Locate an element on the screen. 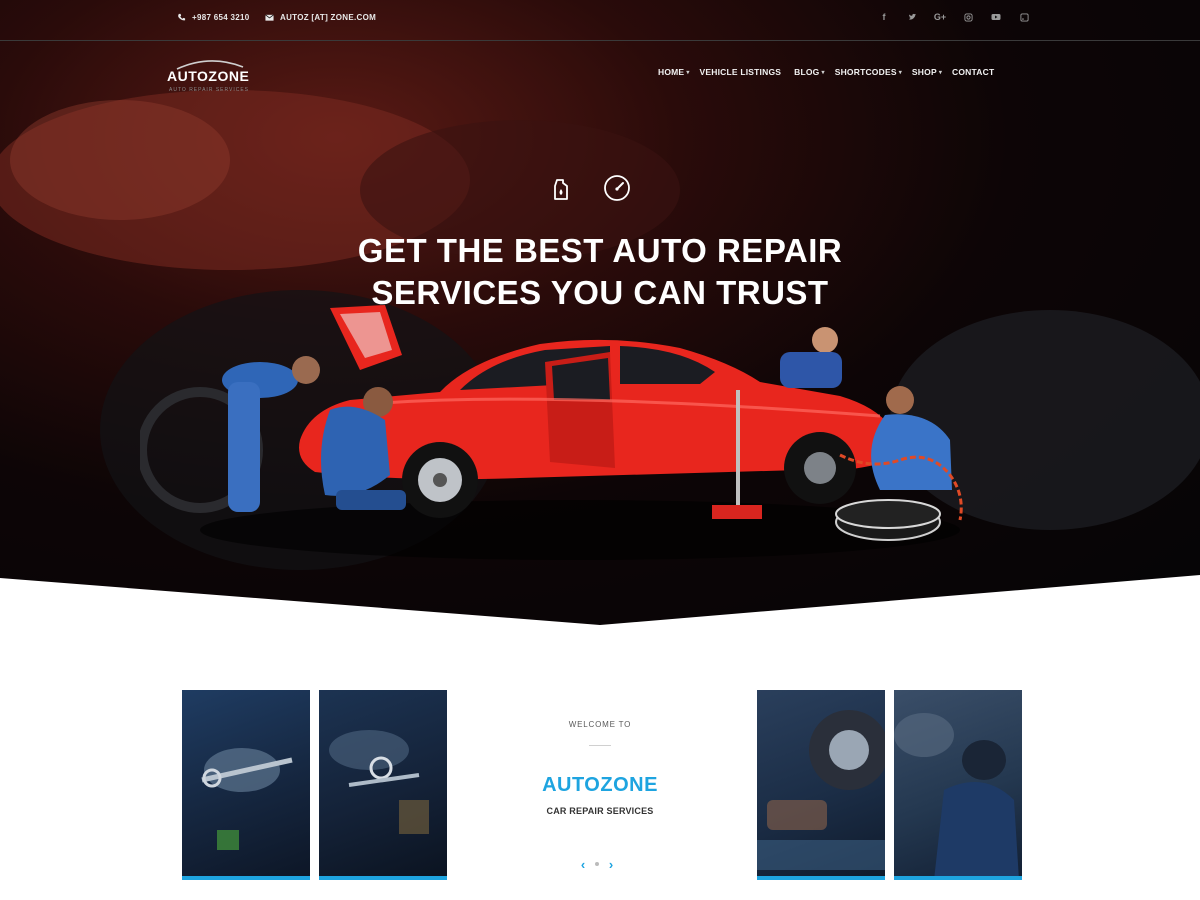 The height and width of the screenshot is (900, 1200). nav-shop: SHOP ▾ is located at coordinates (927, 72).